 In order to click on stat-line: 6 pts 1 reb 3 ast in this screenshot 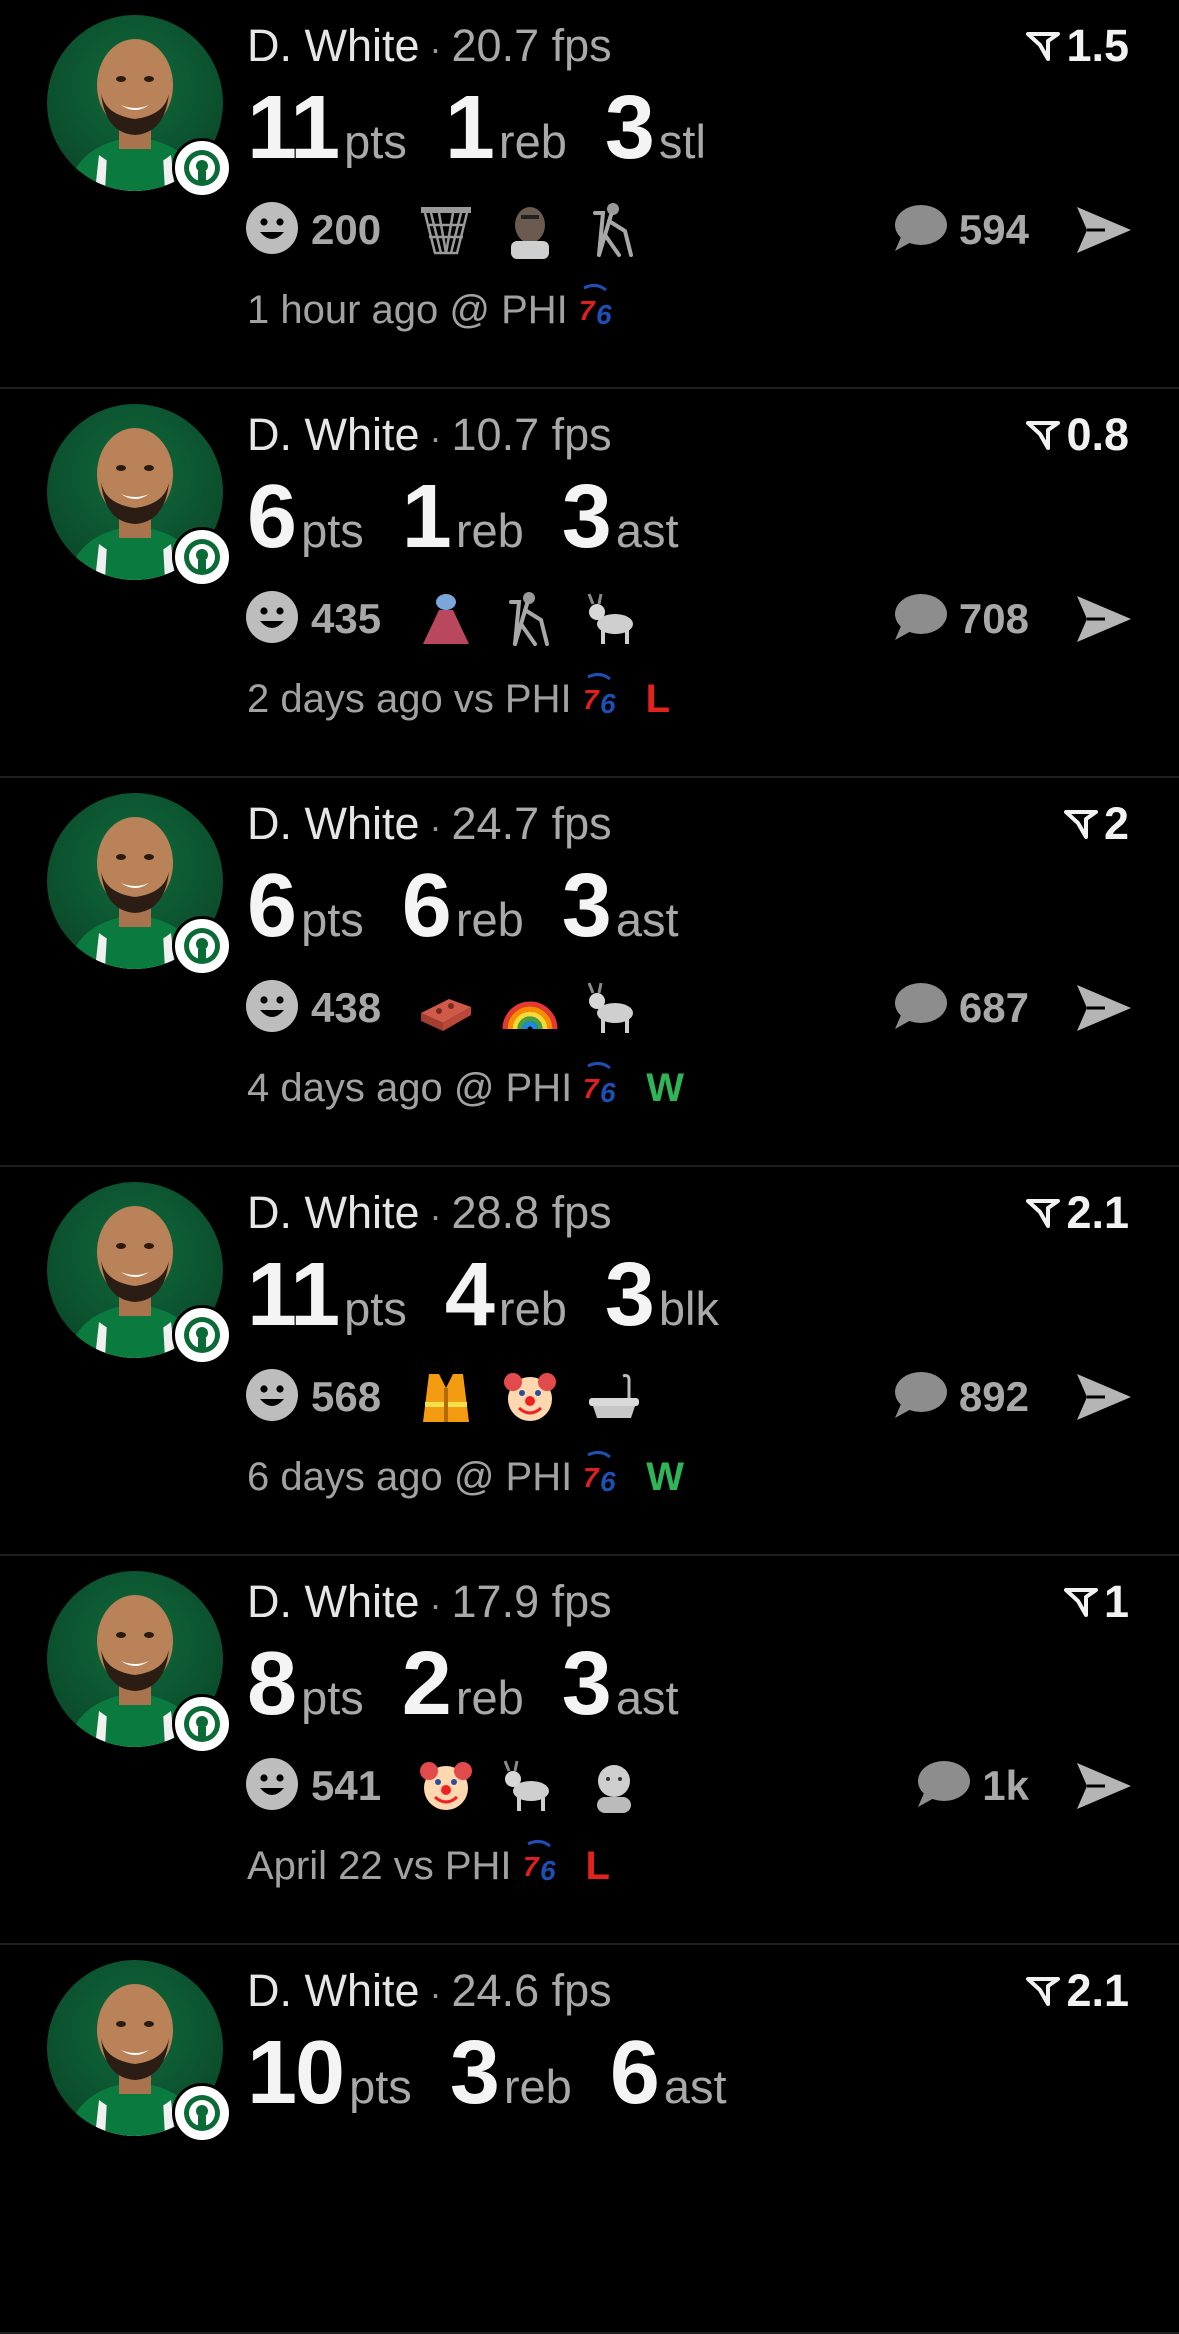, I will do `click(482, 517)`.